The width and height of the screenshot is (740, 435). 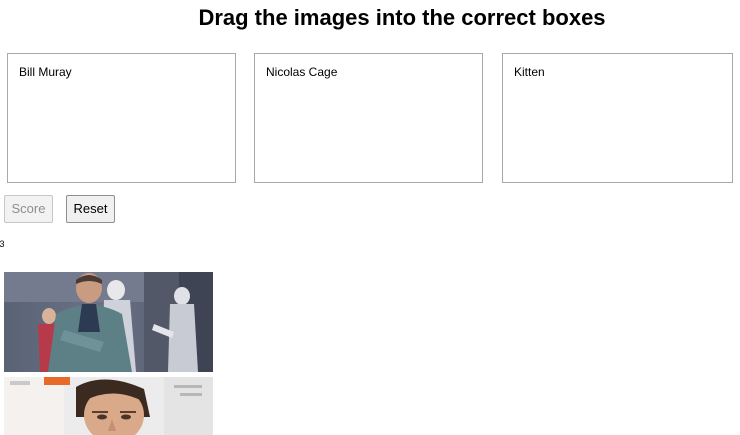 What do you see at coordinates (402, 17) in the screenshot?
I see `page-title: Drag the images into the correct boxes` at bounding box center [402, 17].